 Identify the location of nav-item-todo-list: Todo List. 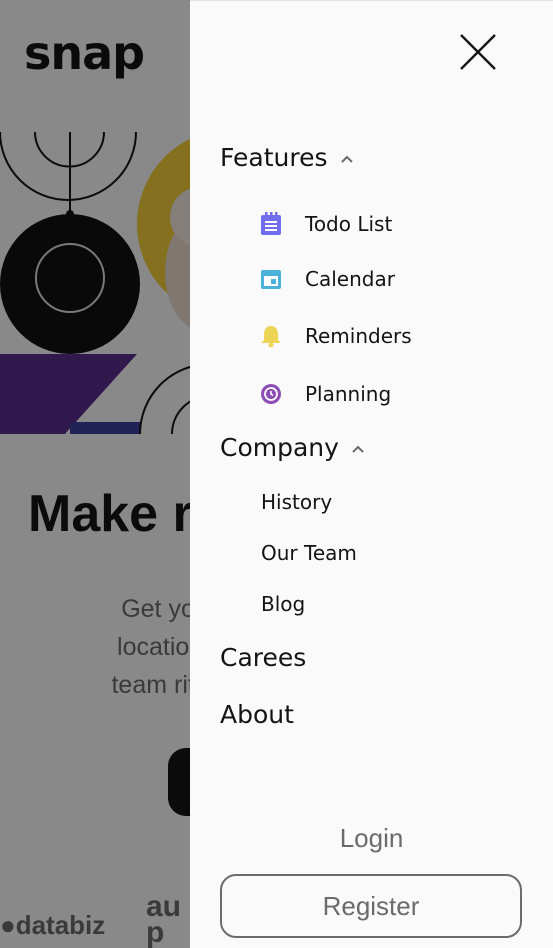
(326, 224).